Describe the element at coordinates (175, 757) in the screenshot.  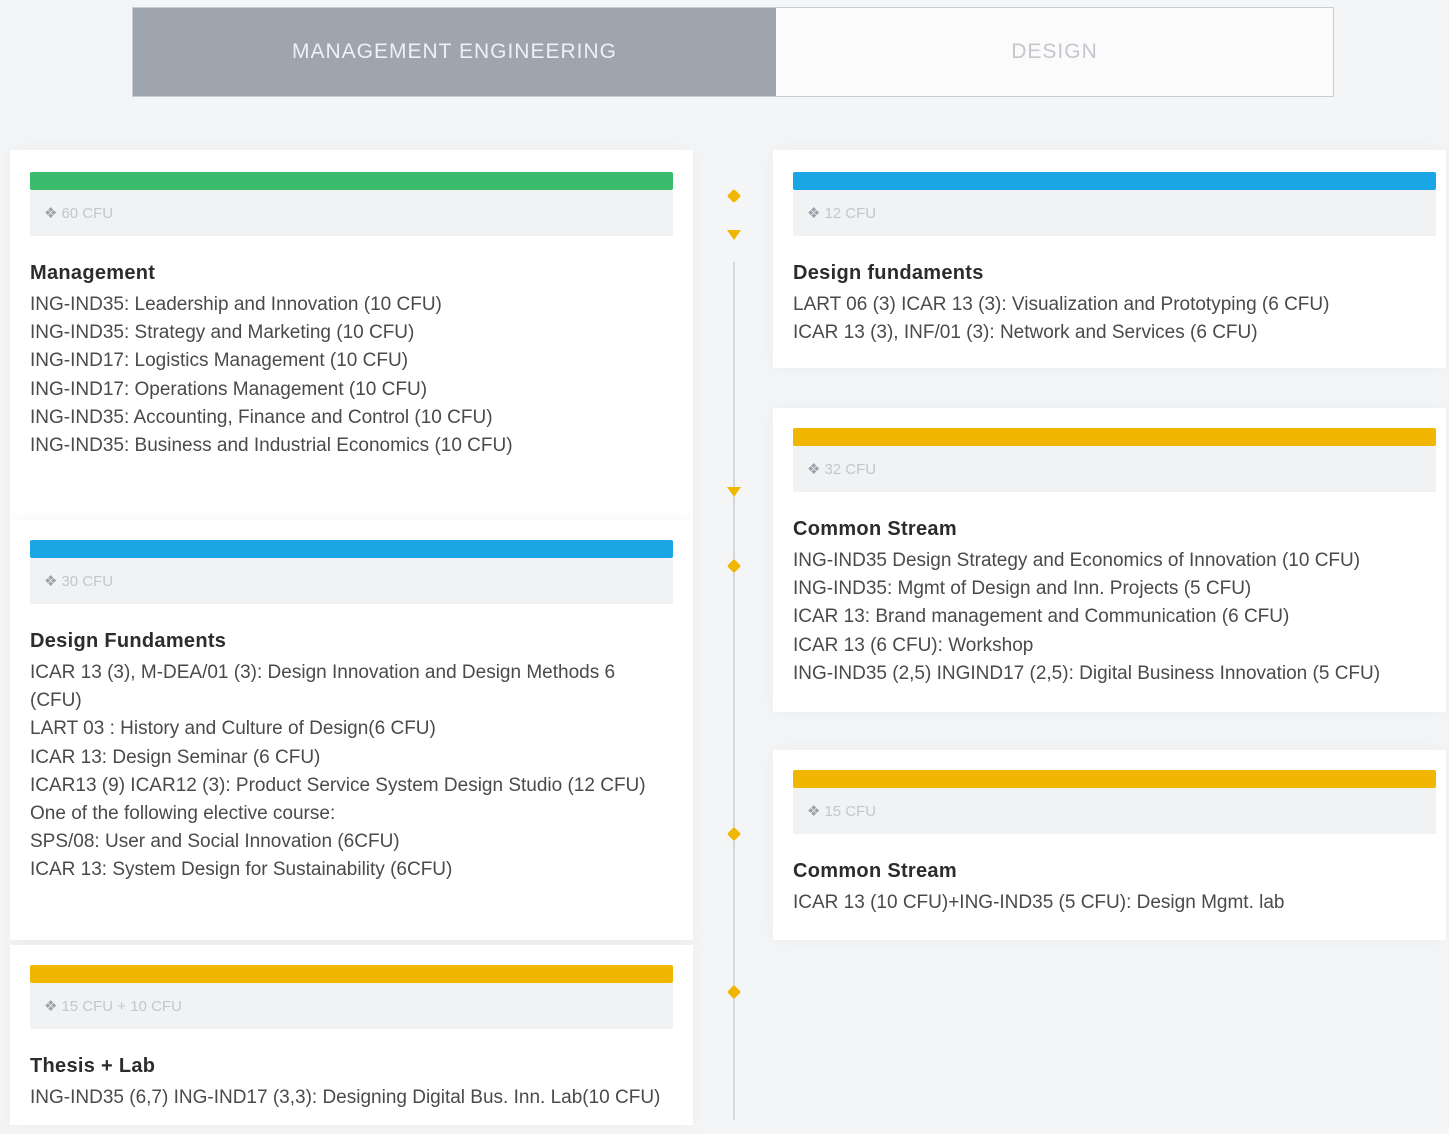
I see `list-item: ICAR 13: Design Seminar (6 CFU)` at that location.